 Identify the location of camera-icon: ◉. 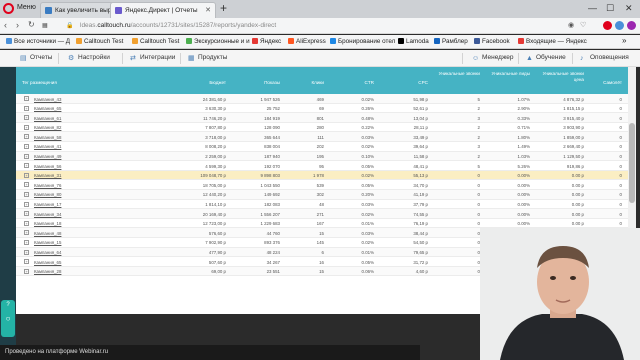
(571, 25).